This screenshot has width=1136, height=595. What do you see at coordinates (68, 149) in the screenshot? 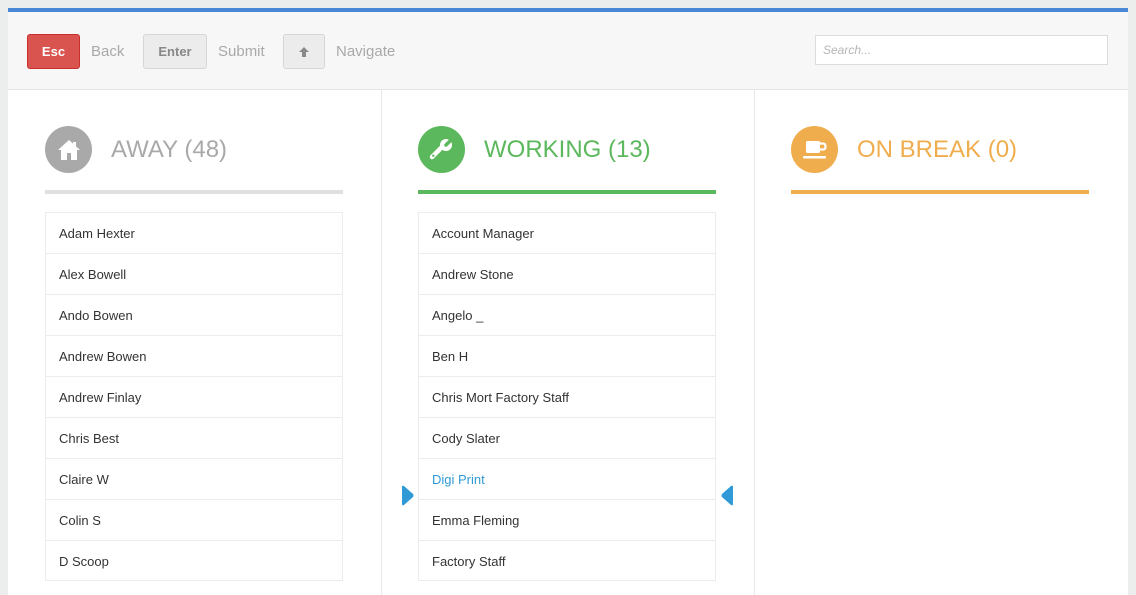
I see `home-icon` at bounding box center [68, 149].